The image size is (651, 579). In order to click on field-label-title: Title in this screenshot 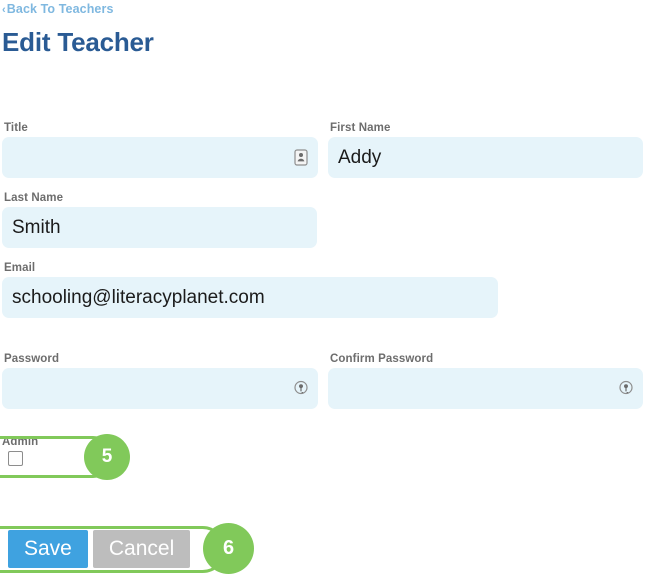, I will do `click(16, 128)`.